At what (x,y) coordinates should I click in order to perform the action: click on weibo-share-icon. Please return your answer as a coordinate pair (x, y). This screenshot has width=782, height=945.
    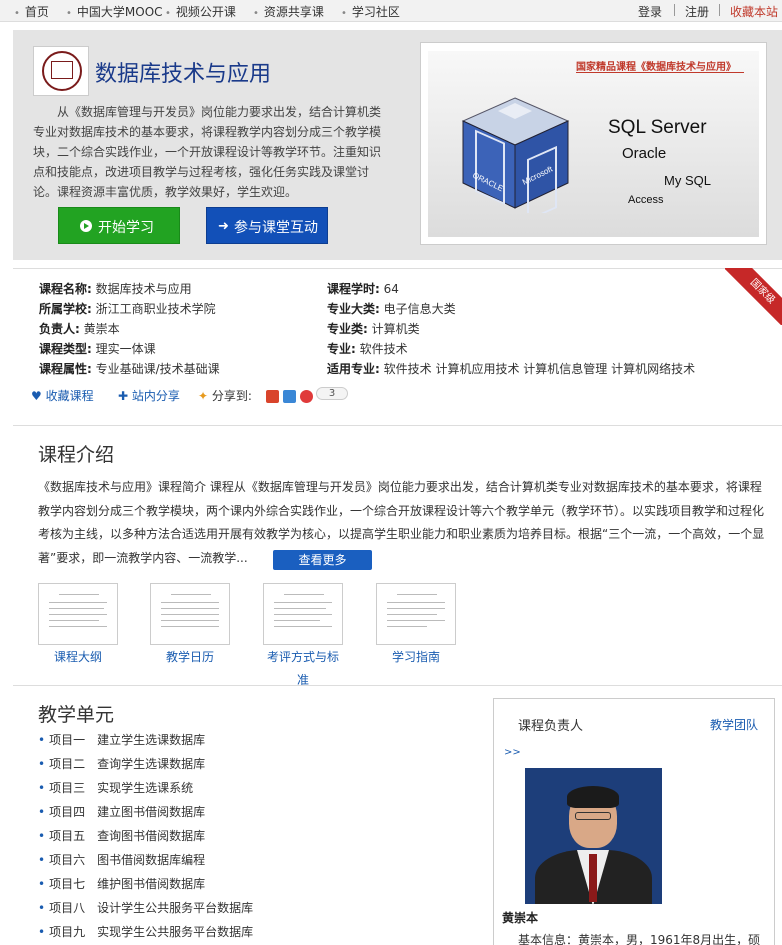
    Looking at the image, I should click on (272, 396).